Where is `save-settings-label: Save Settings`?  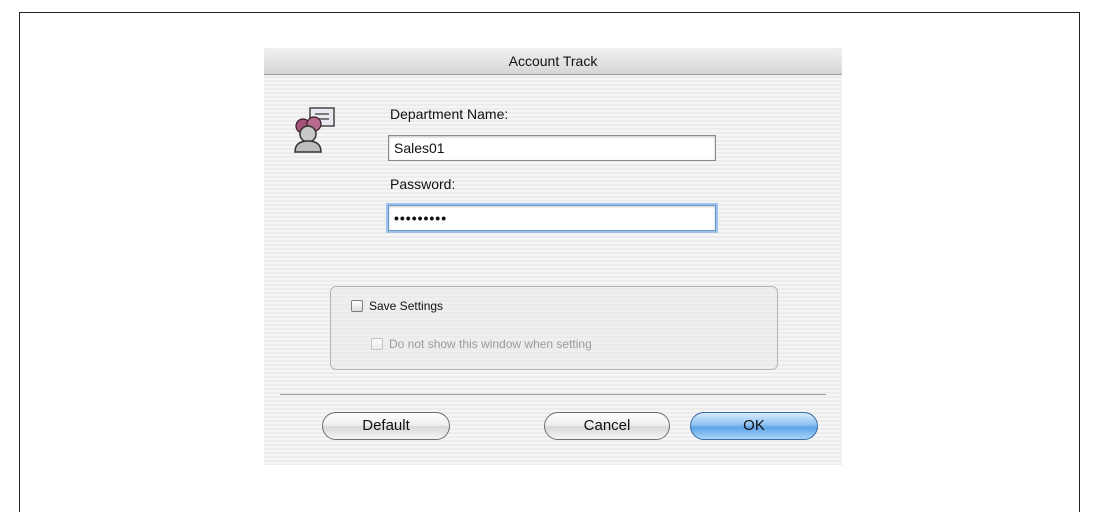
save-settings-label: Save Settings is located at coordinates (406, 306).